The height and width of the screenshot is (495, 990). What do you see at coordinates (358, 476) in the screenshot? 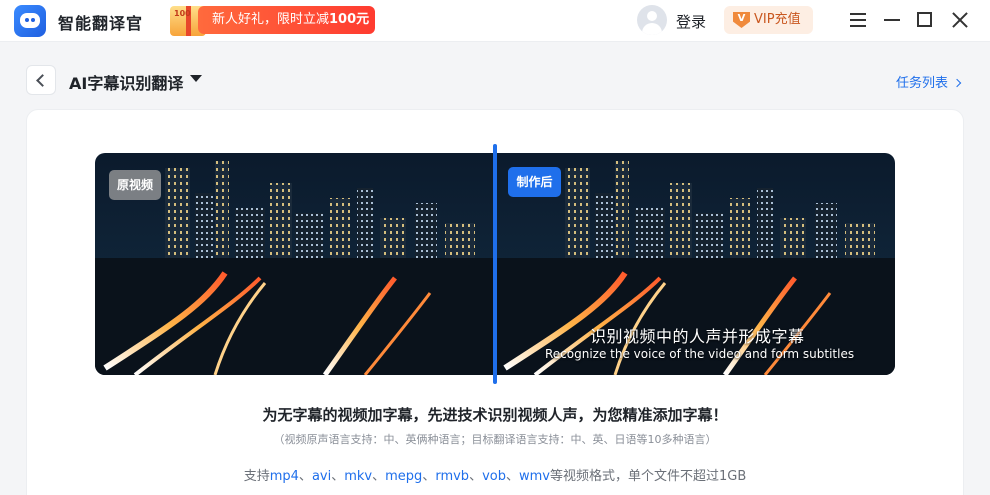
I see `format-mkv: mkv` at bounding box center [358, 476].